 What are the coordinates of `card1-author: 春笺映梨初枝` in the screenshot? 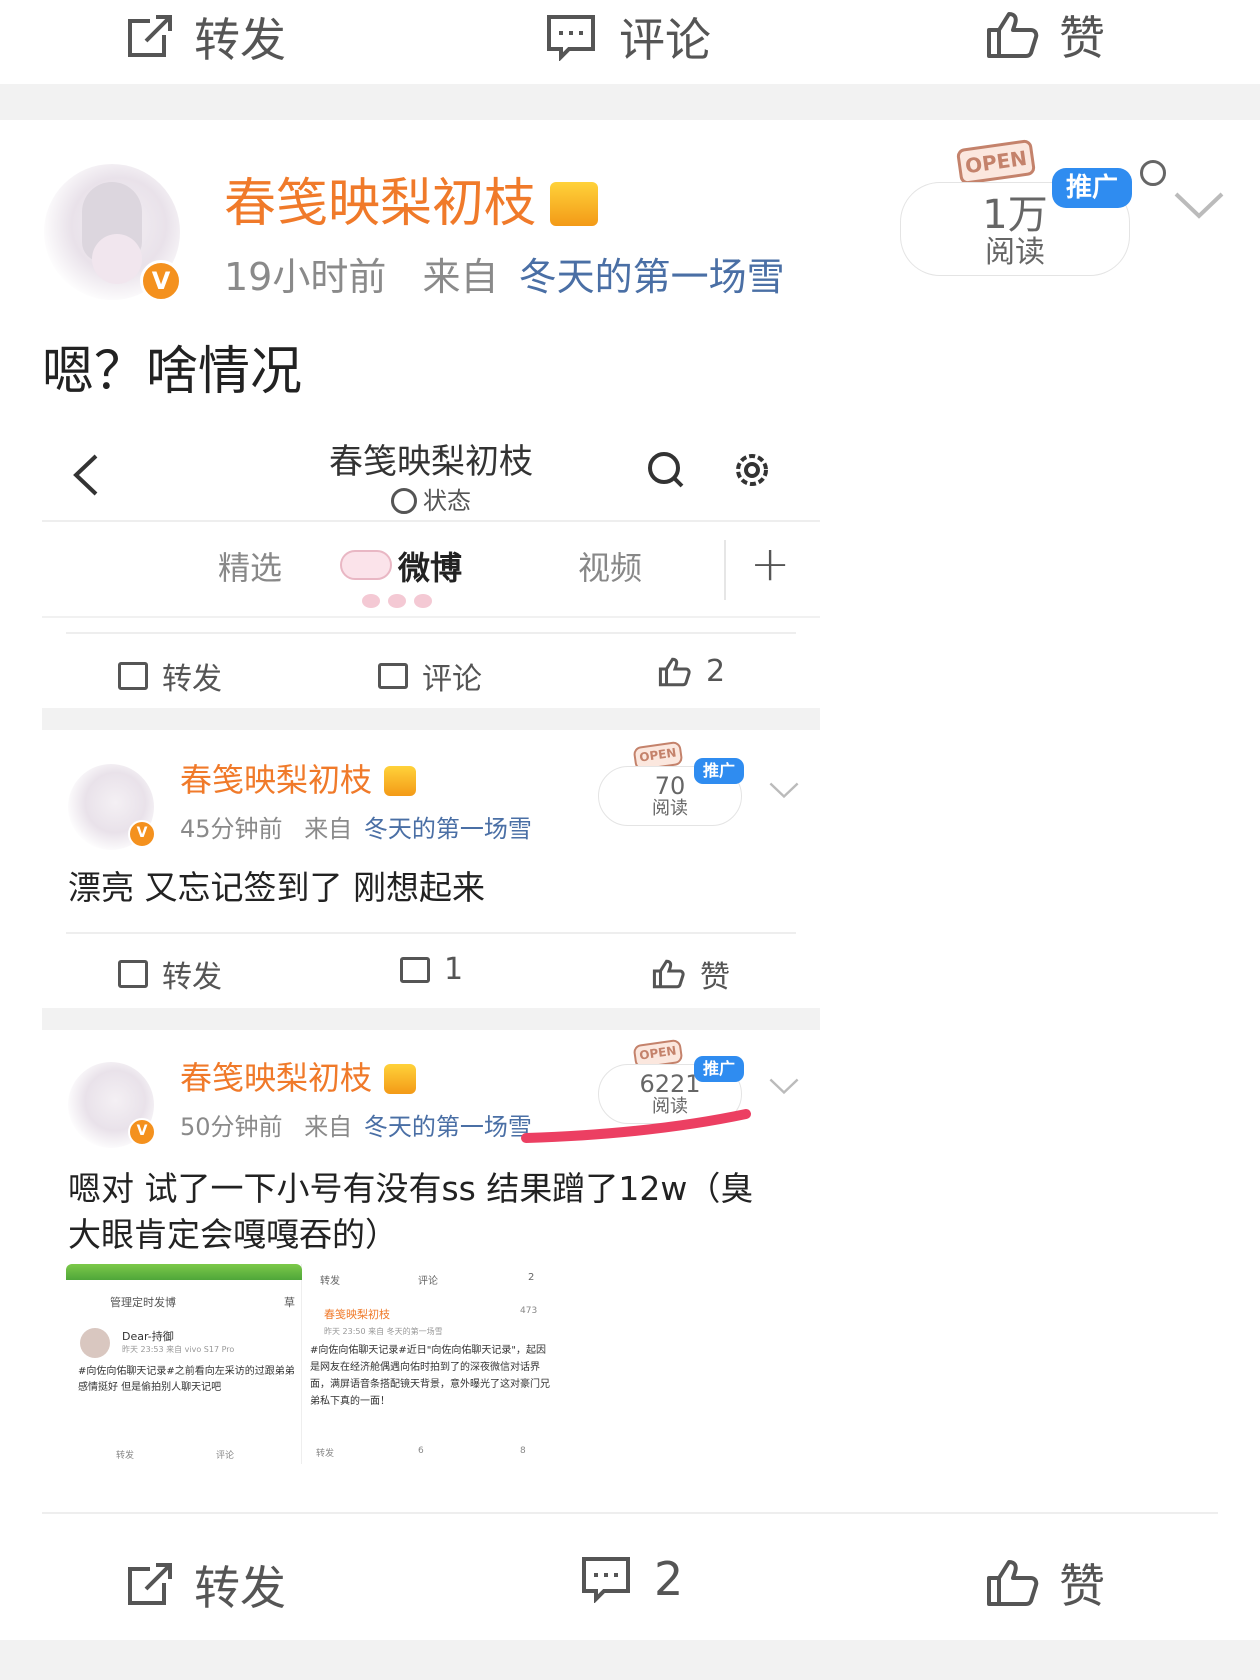 It's located at (276, 780).